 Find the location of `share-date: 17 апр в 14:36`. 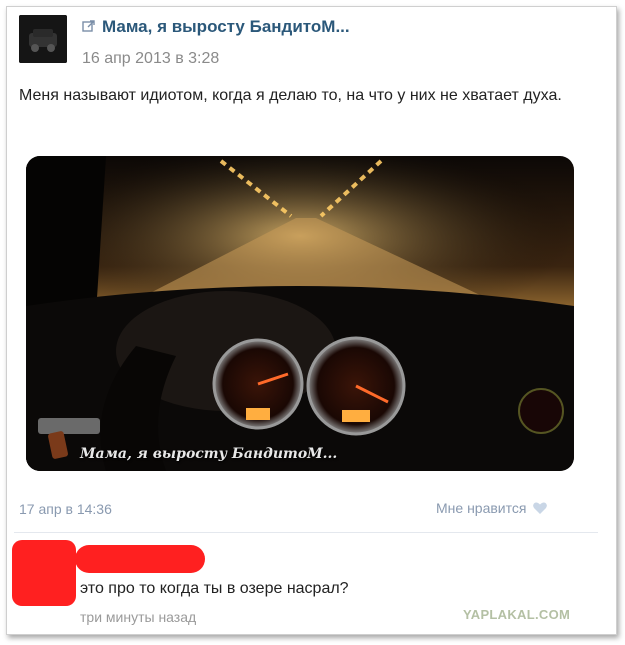

share-date: 17 апр в 14:36 is located at coordinates (65, 509).